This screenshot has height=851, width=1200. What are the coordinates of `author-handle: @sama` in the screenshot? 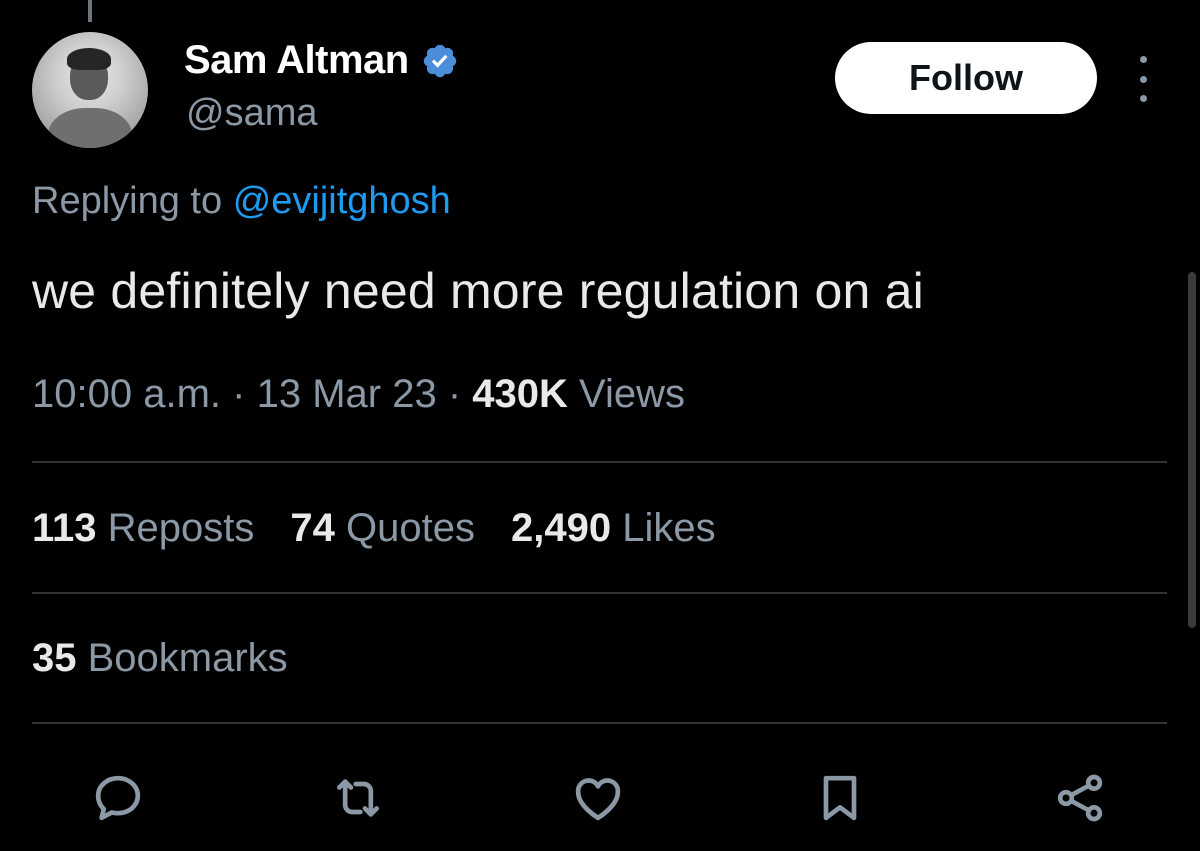 It's located at (252, 113).